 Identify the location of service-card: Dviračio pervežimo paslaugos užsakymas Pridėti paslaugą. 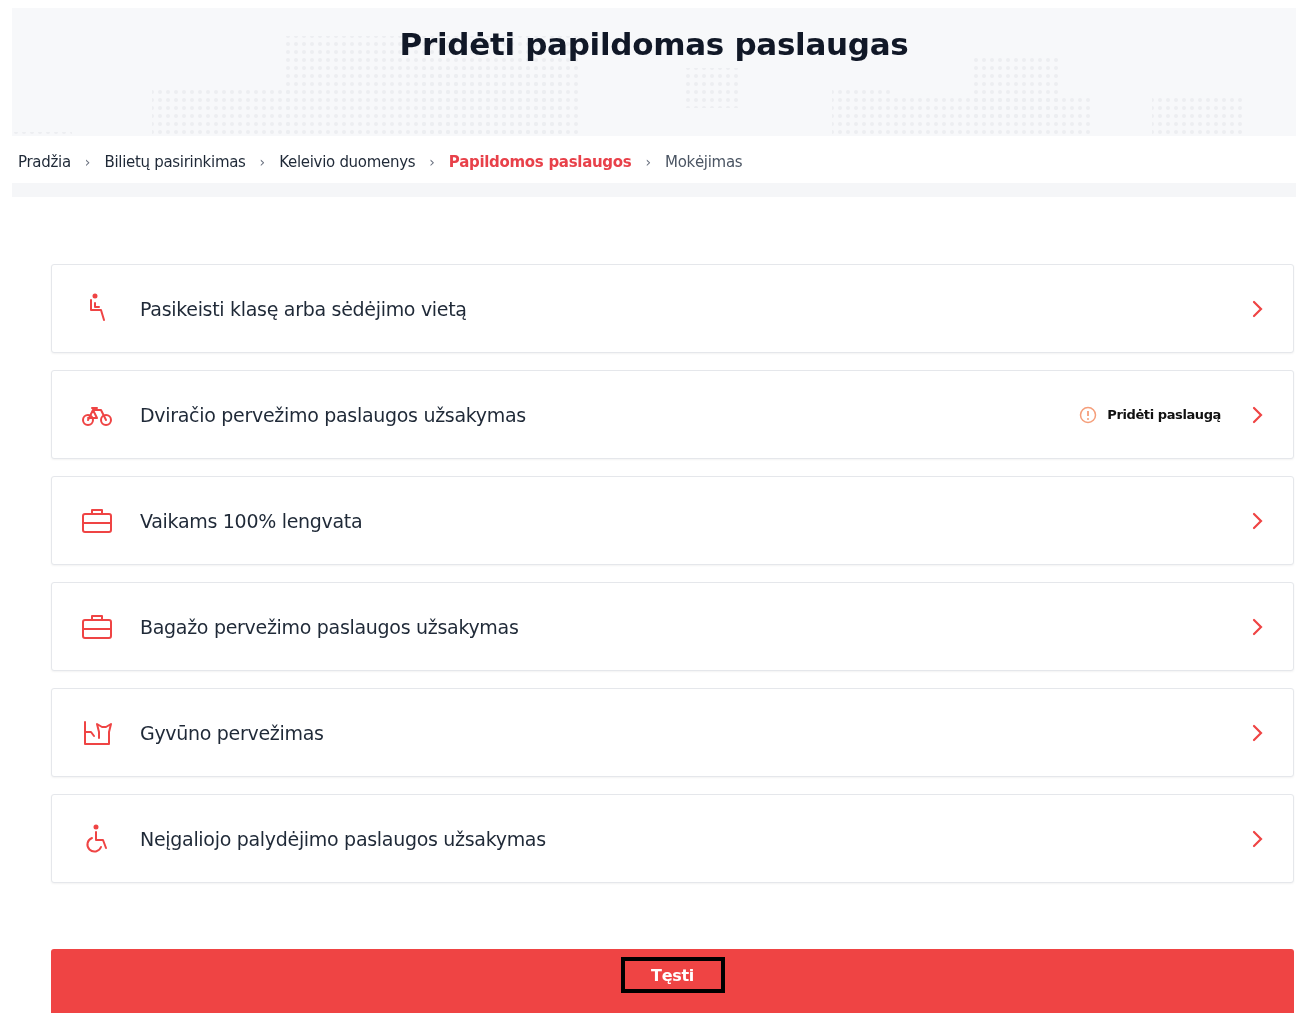
(672, 415).